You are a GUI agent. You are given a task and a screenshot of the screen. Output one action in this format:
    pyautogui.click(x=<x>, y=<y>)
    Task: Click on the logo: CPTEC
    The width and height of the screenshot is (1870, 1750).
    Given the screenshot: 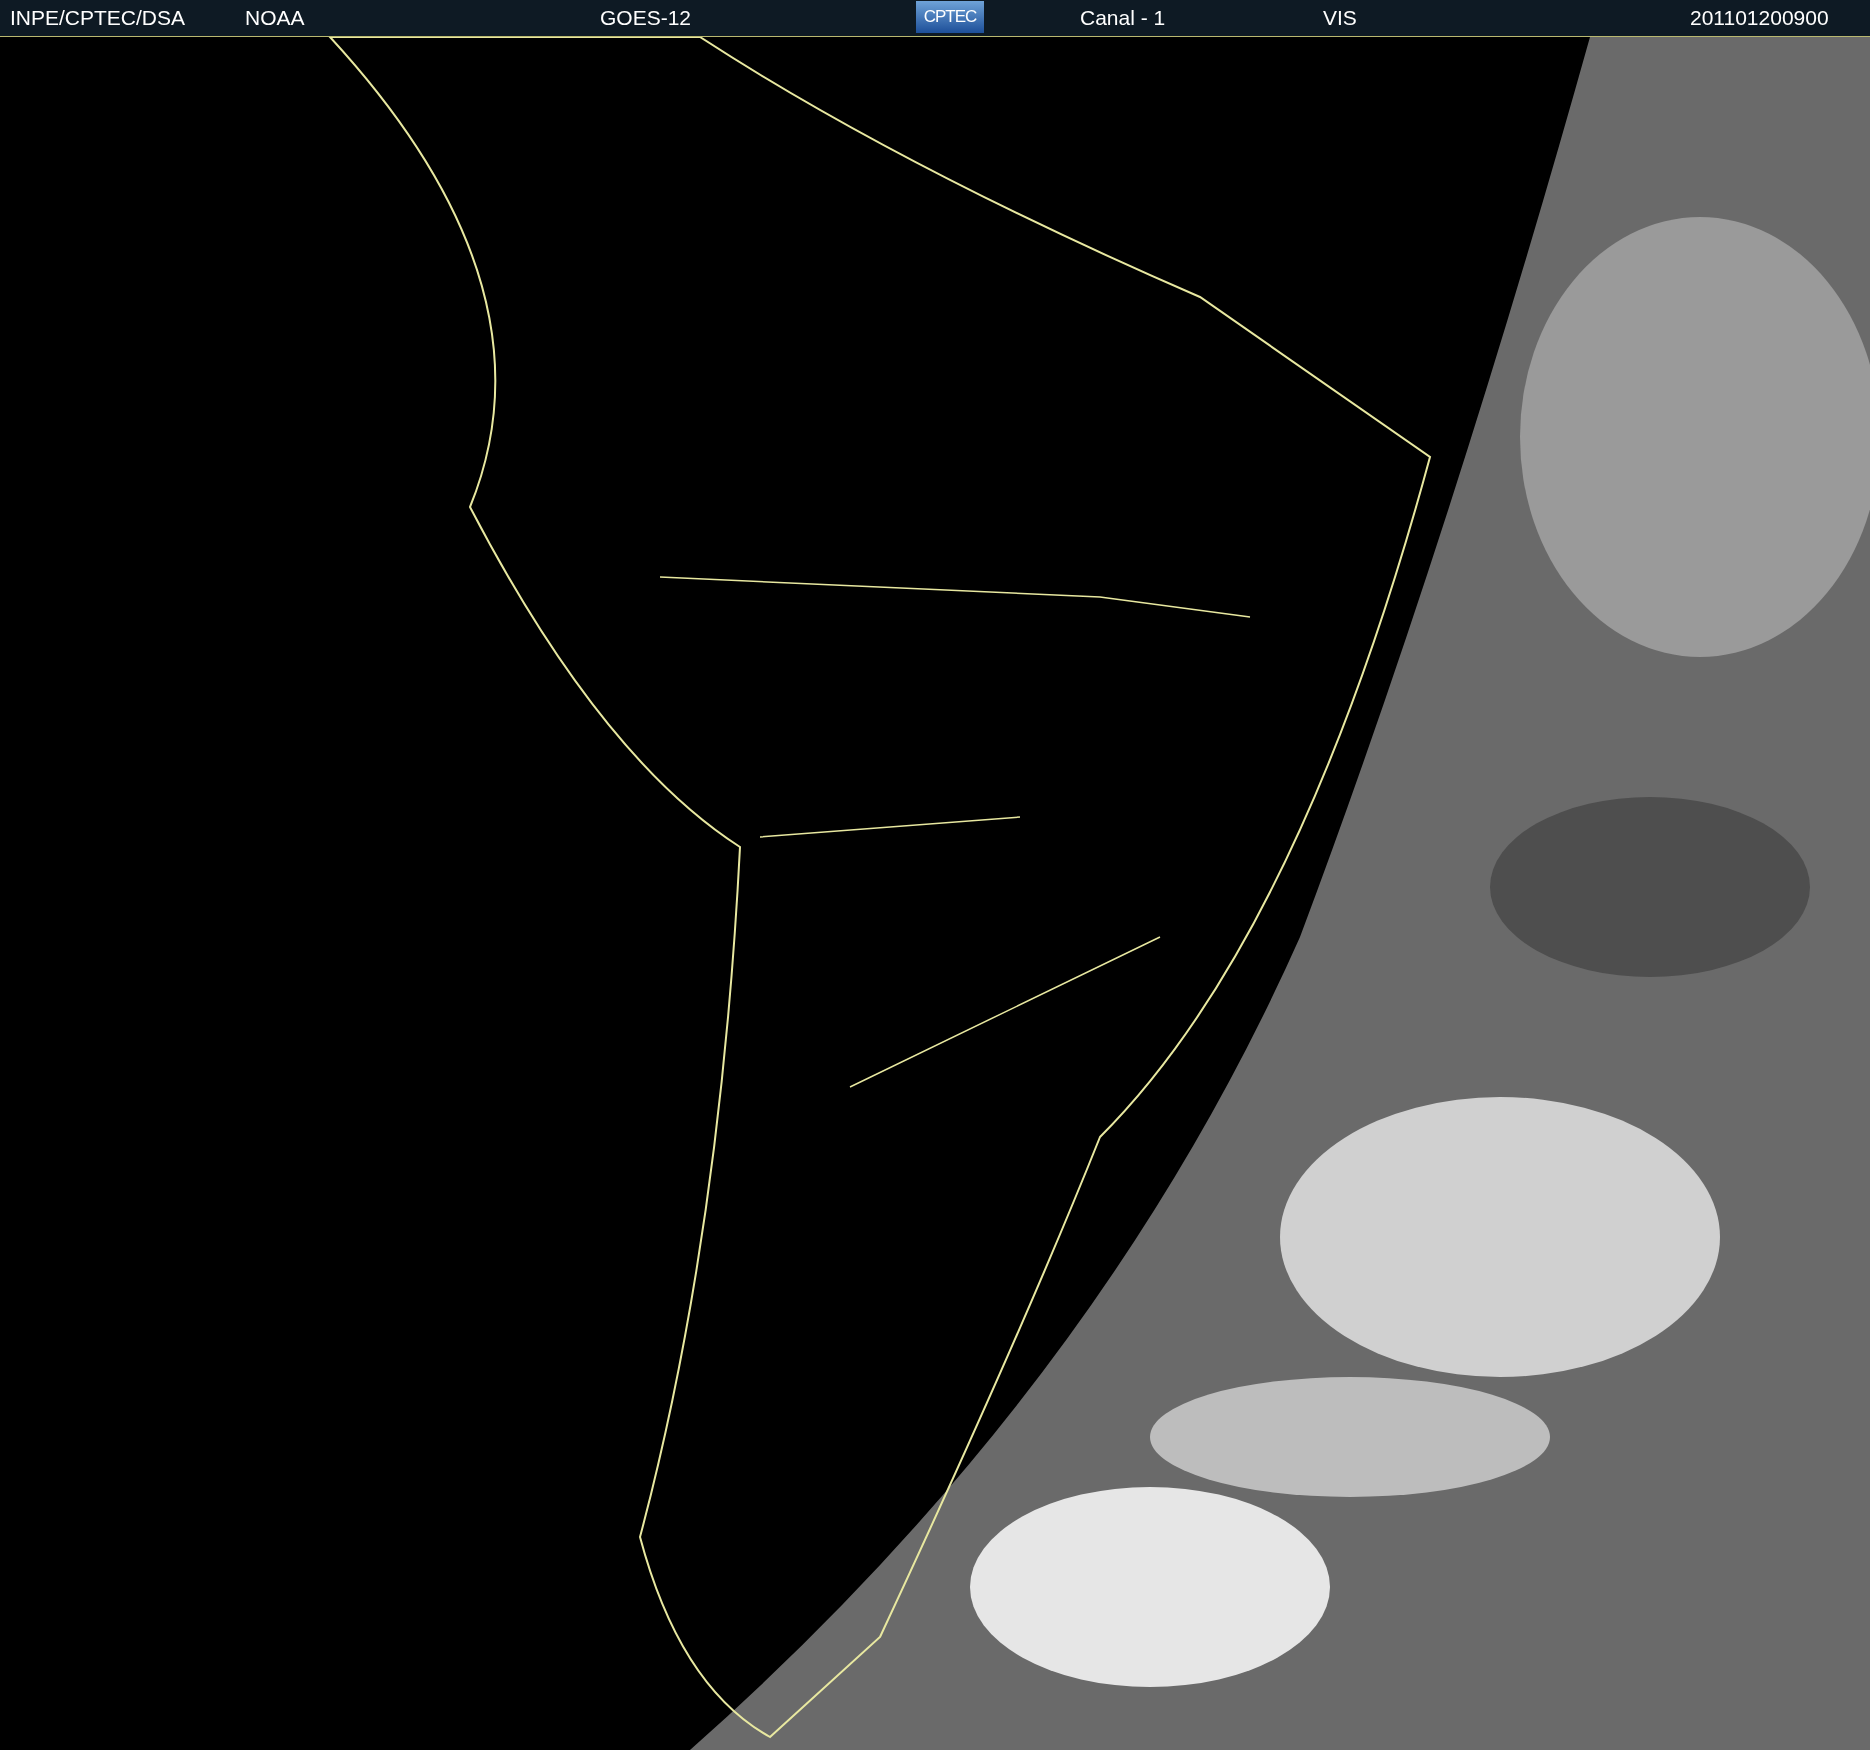 What is the action you would take?
    pyautogui.click(x=950, y=17)
    